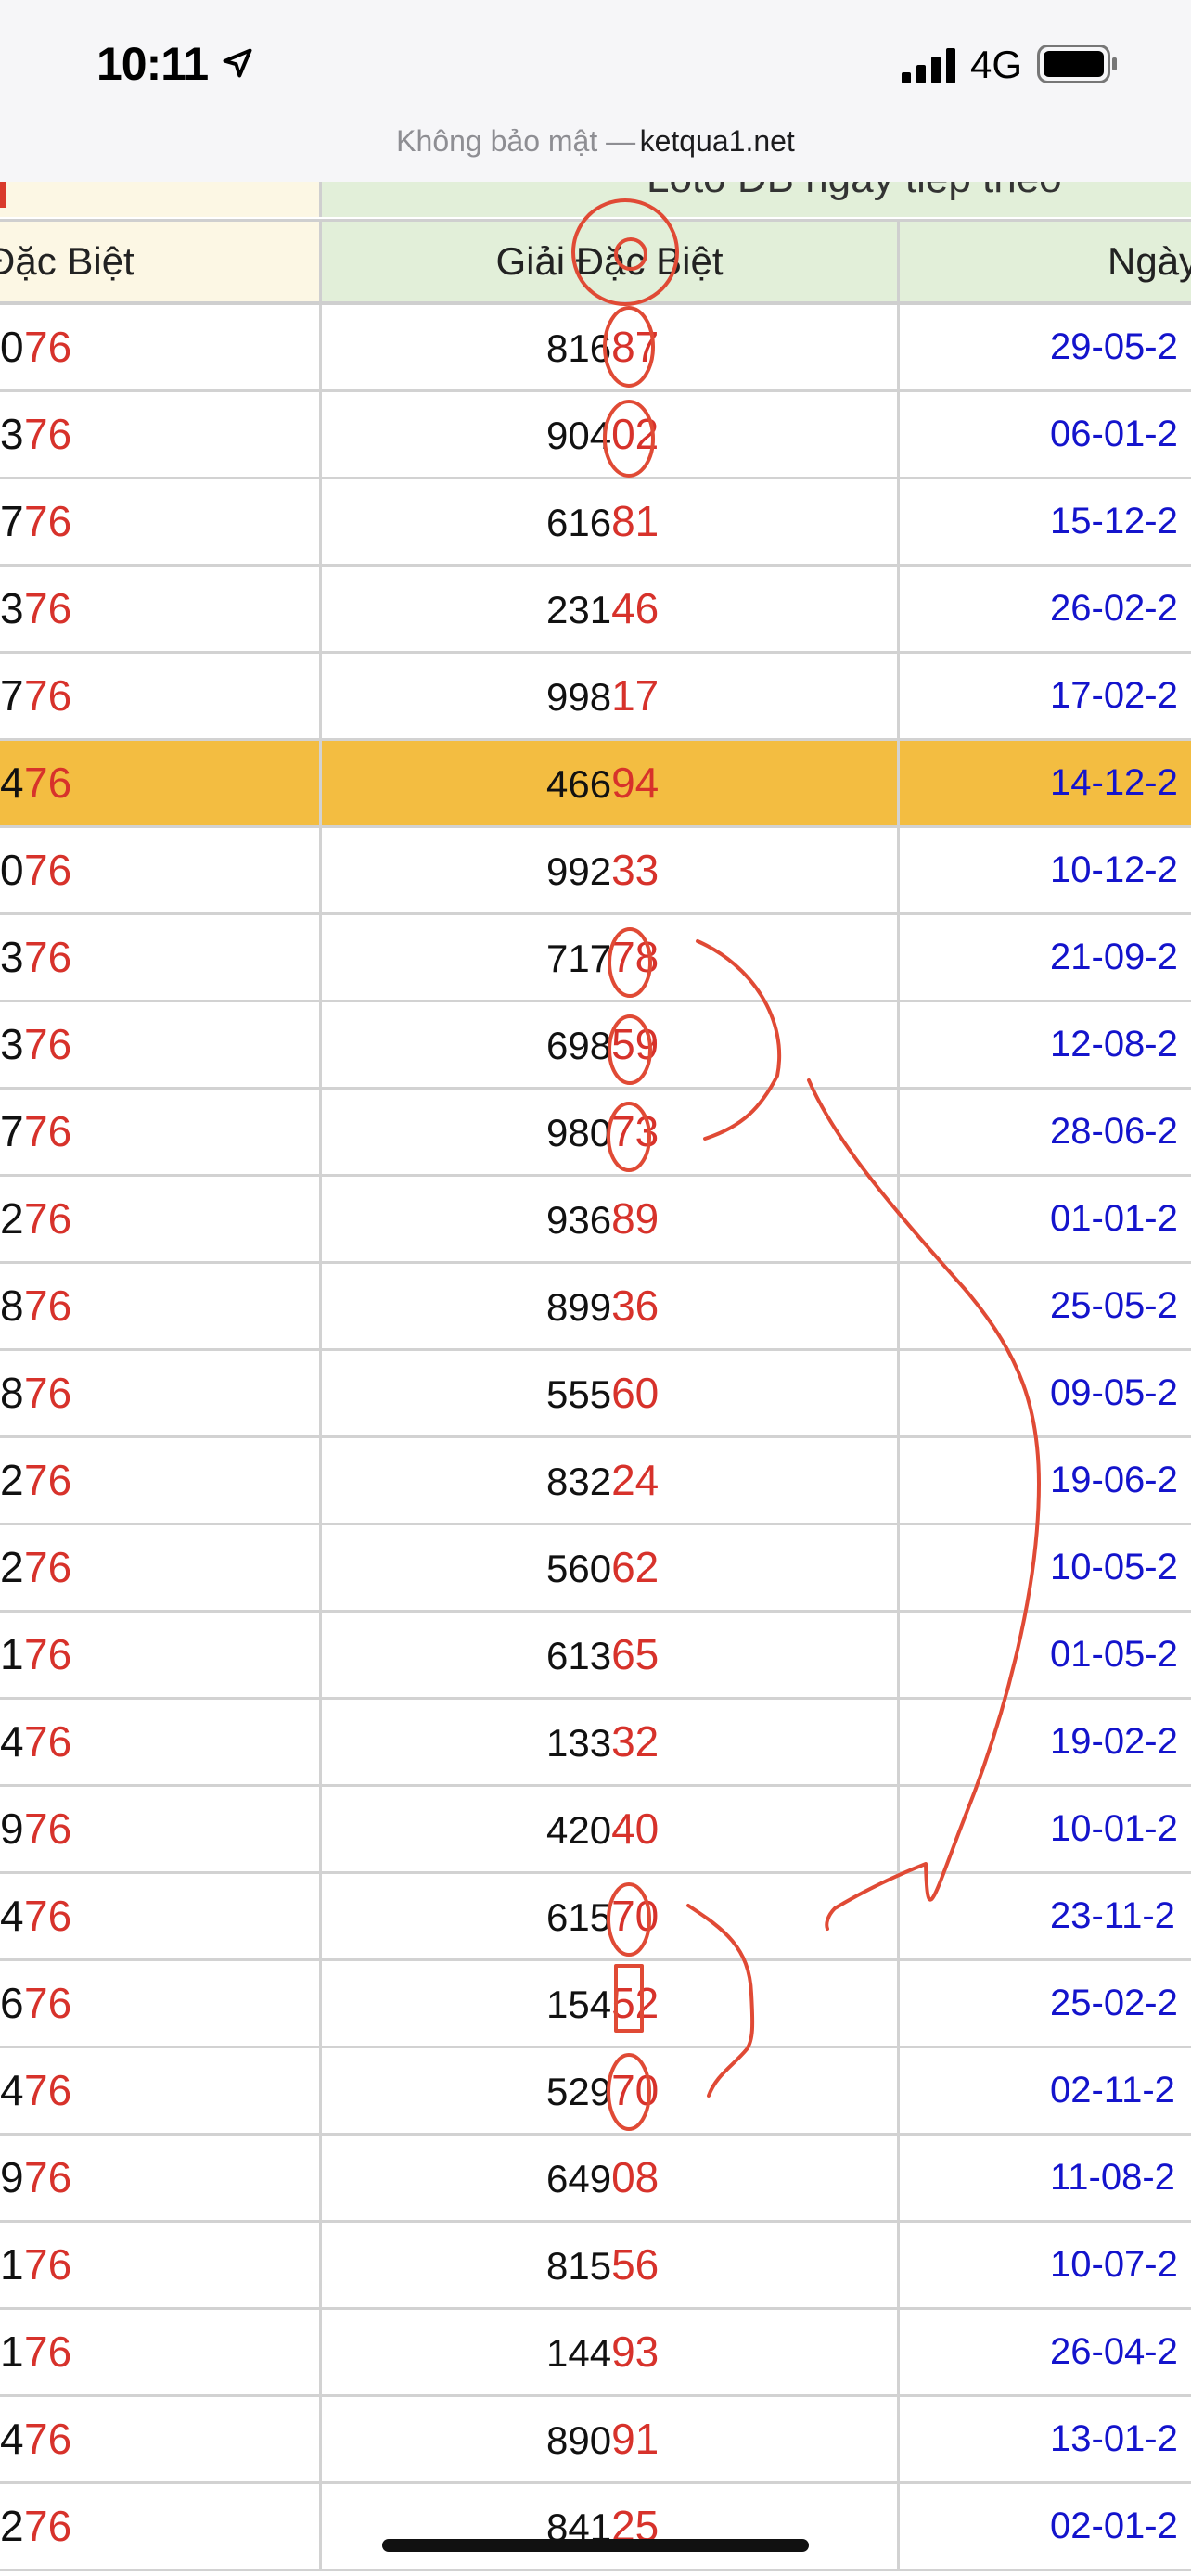  What do you see at coordinates (636, 1393) in the screenshot?
I see `prize-last-two: 60` at bounding box center [636, 1393].